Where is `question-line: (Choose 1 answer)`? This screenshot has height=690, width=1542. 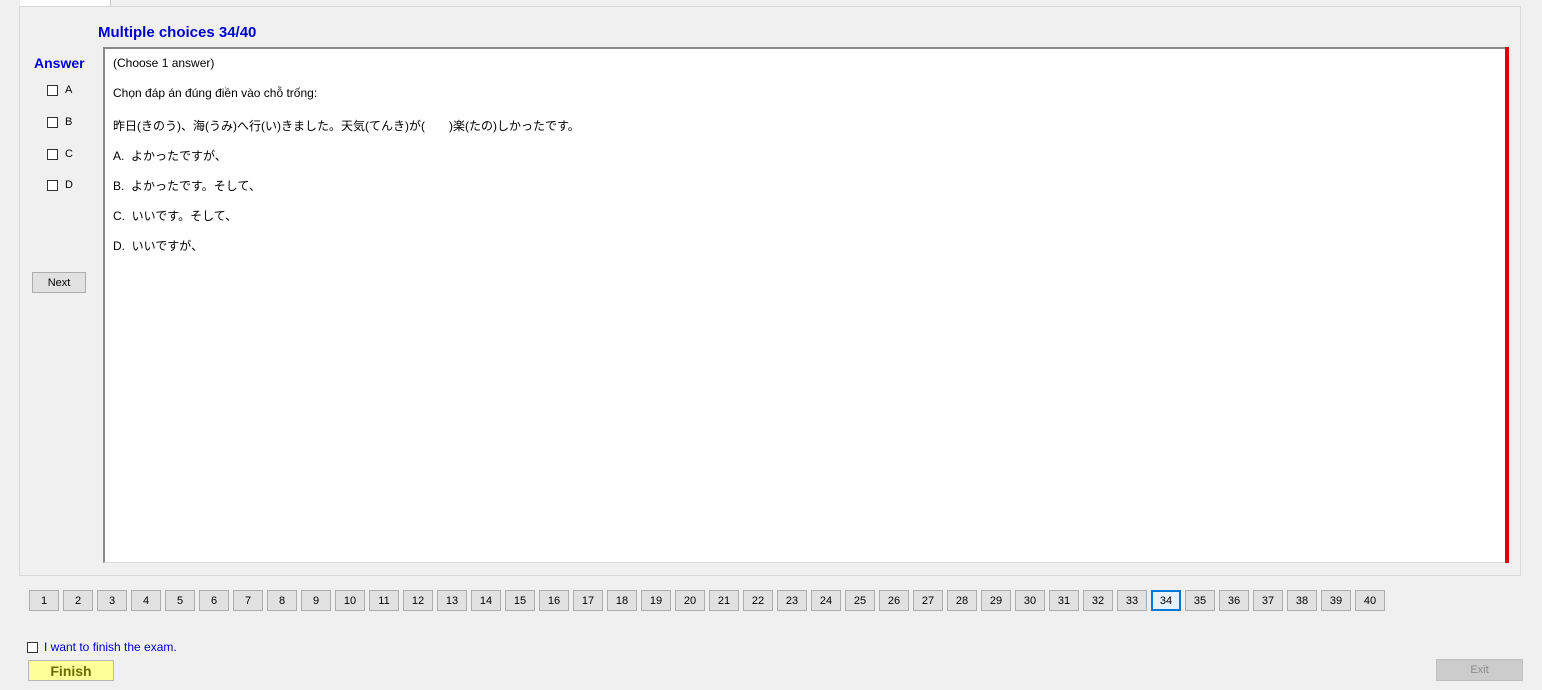 question-line: (Choose 1 answer) is located at coordinates (164, 63).